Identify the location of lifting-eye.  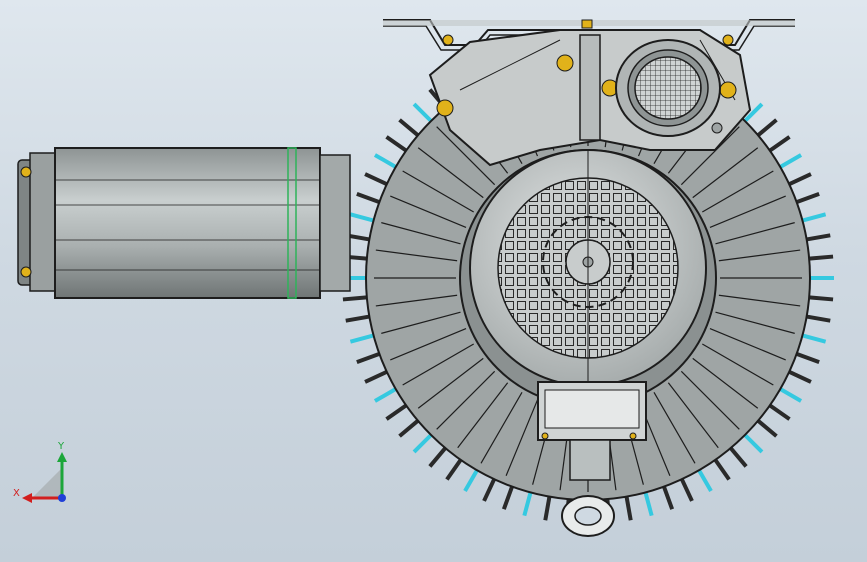
(588, 516).